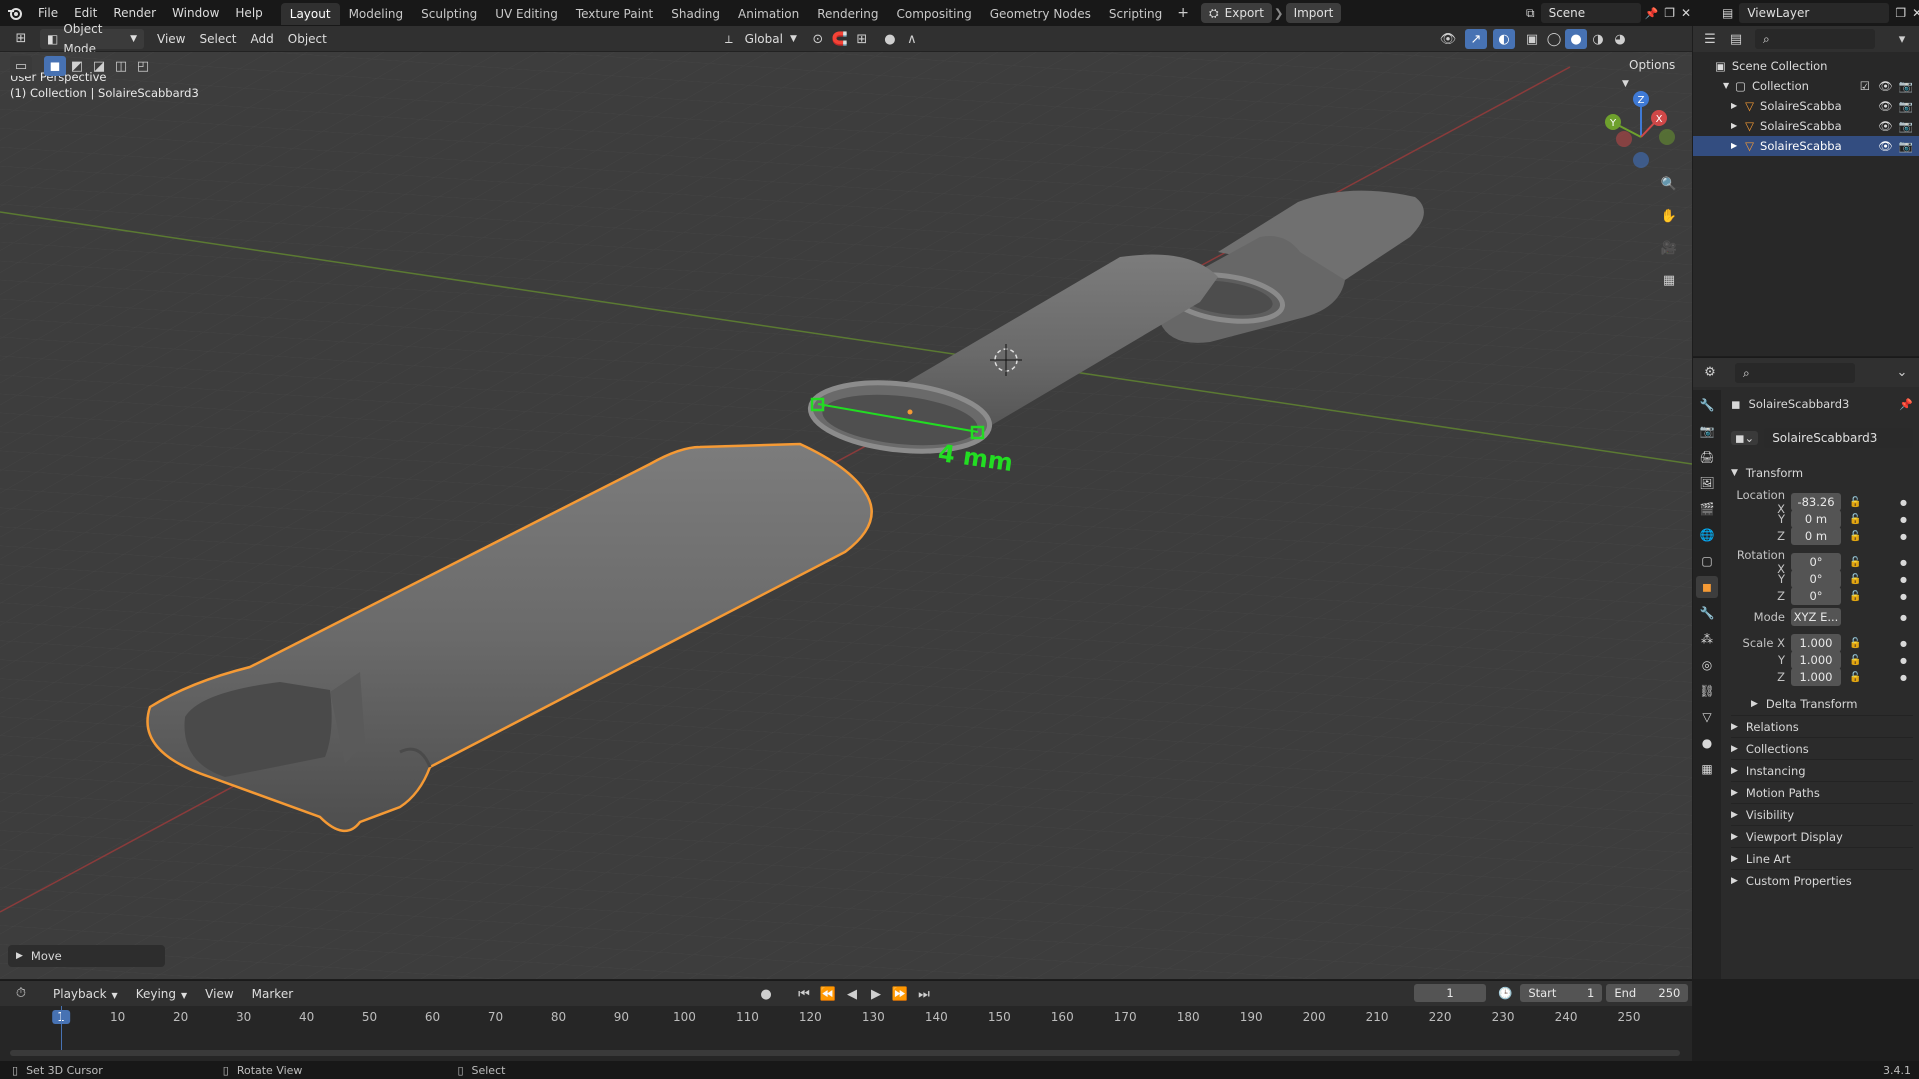 The width and height of the screenshot is (1919, 1079). I want to click on timeline-editor-icon: ⏱, so click(21, 994).